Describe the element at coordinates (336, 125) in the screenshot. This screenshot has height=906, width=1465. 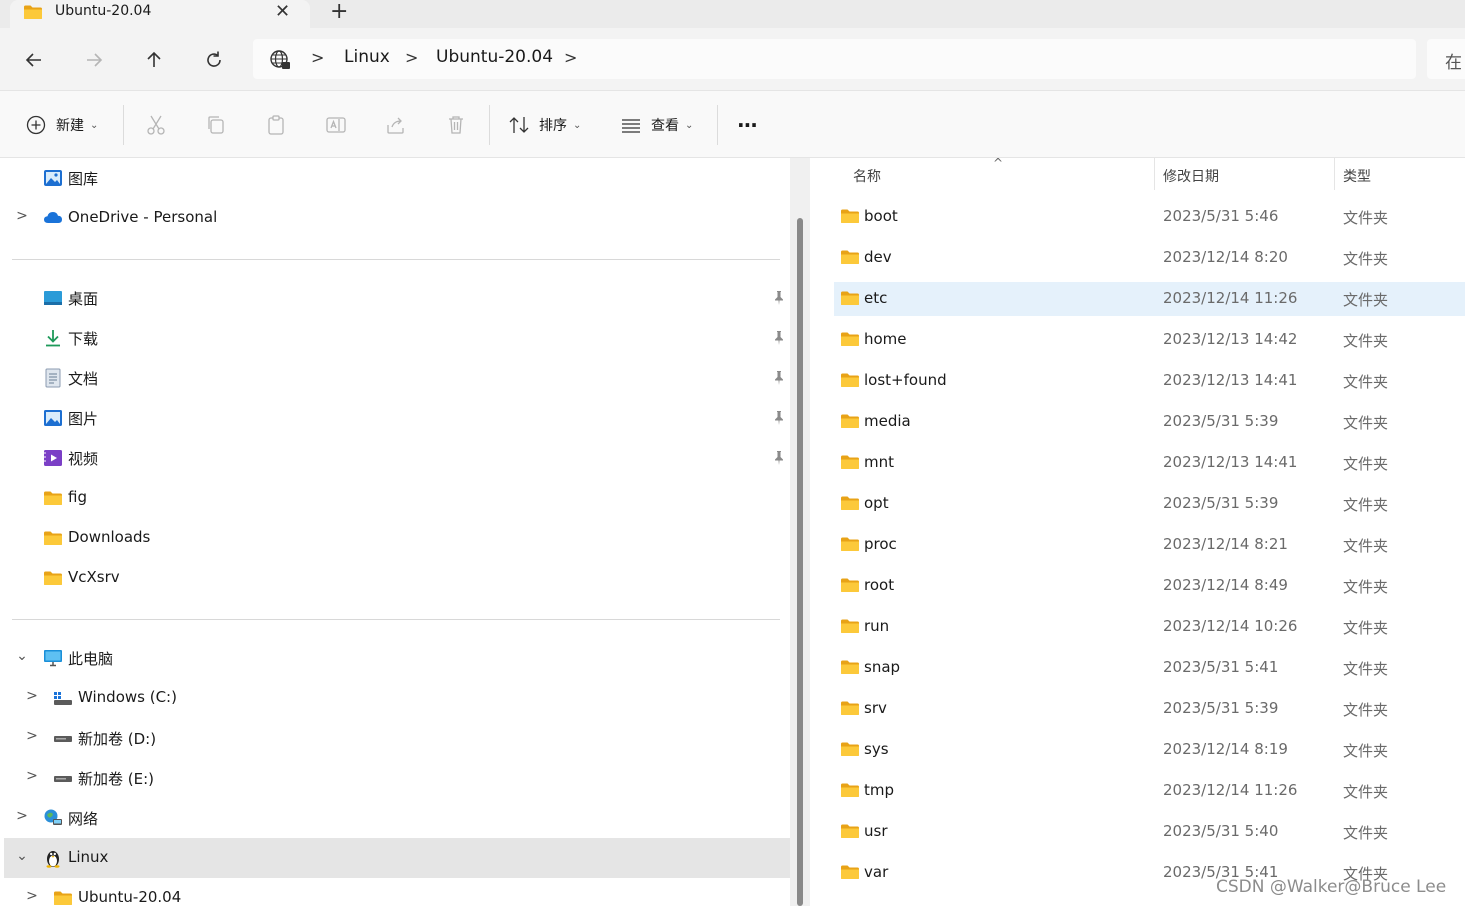
I see `rename-icon` at that location.